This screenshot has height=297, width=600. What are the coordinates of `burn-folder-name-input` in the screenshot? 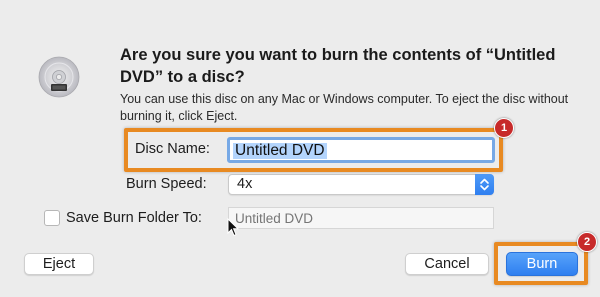 It's located at (360, 218).